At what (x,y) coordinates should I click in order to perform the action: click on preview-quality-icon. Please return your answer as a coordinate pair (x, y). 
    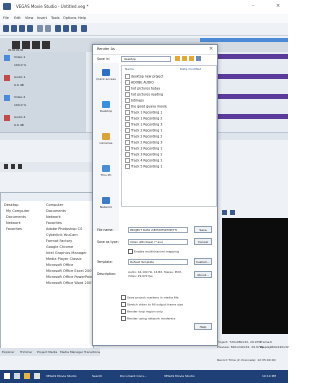
    Looking at the image, I should click on (232, 212).